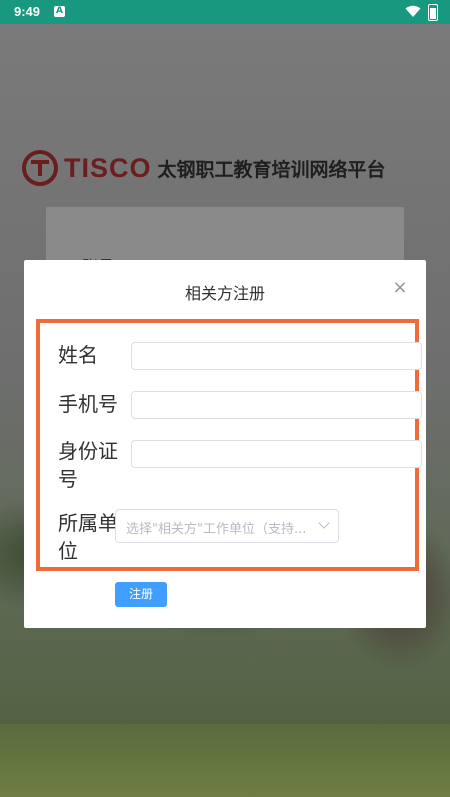 This screenshot has height=797, width=450. What do you see at coordinates (276, 405) in the screenshot?
I see `phone-input` at bounding box center [276, 405].